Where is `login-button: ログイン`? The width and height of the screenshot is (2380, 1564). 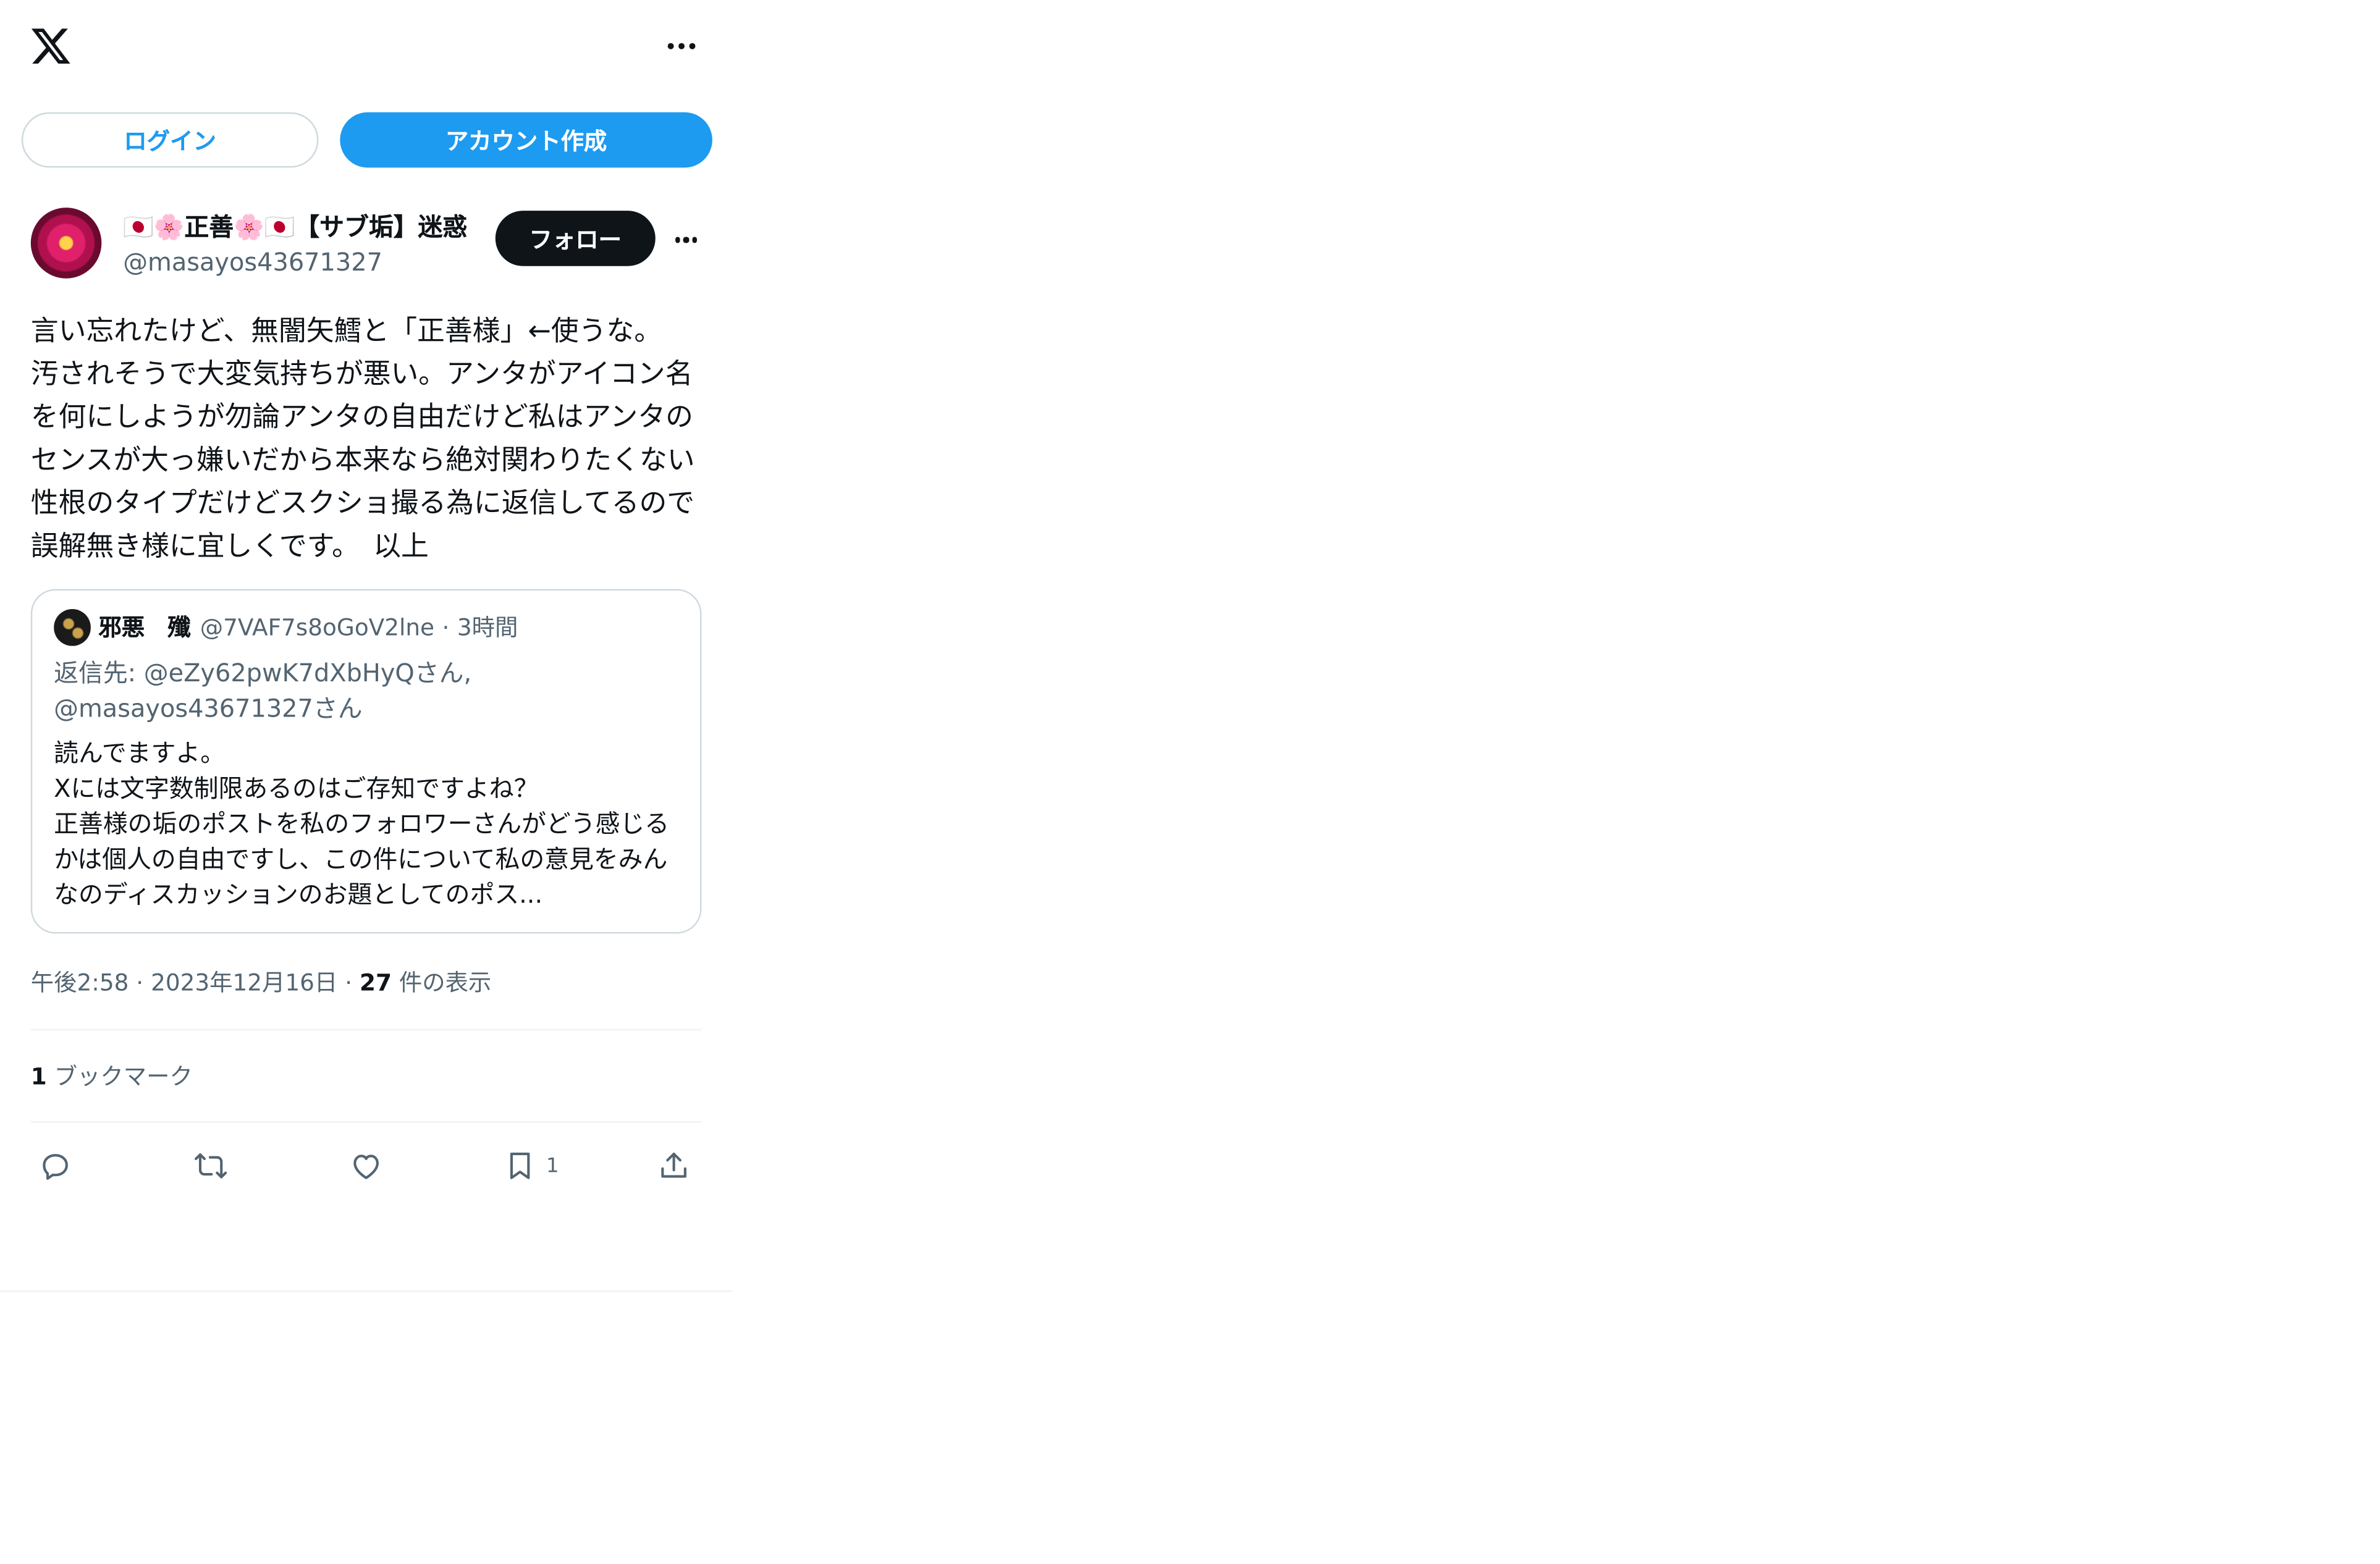
login-button: ログイン is located at coordinates (170, 140).